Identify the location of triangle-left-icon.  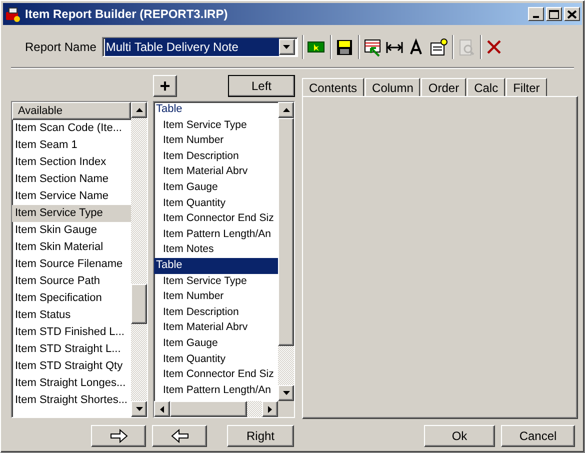
(162, 409).